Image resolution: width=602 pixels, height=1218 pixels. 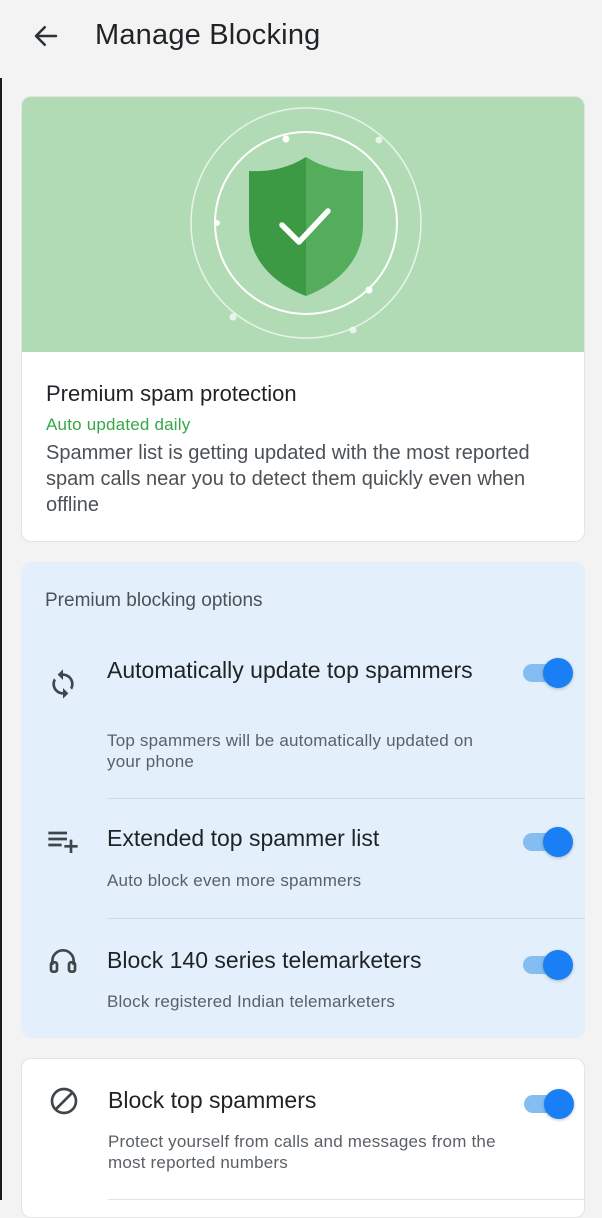 I want to click on setting-description: Block registered Indian telemarketers, so click(x=251, y=1001).